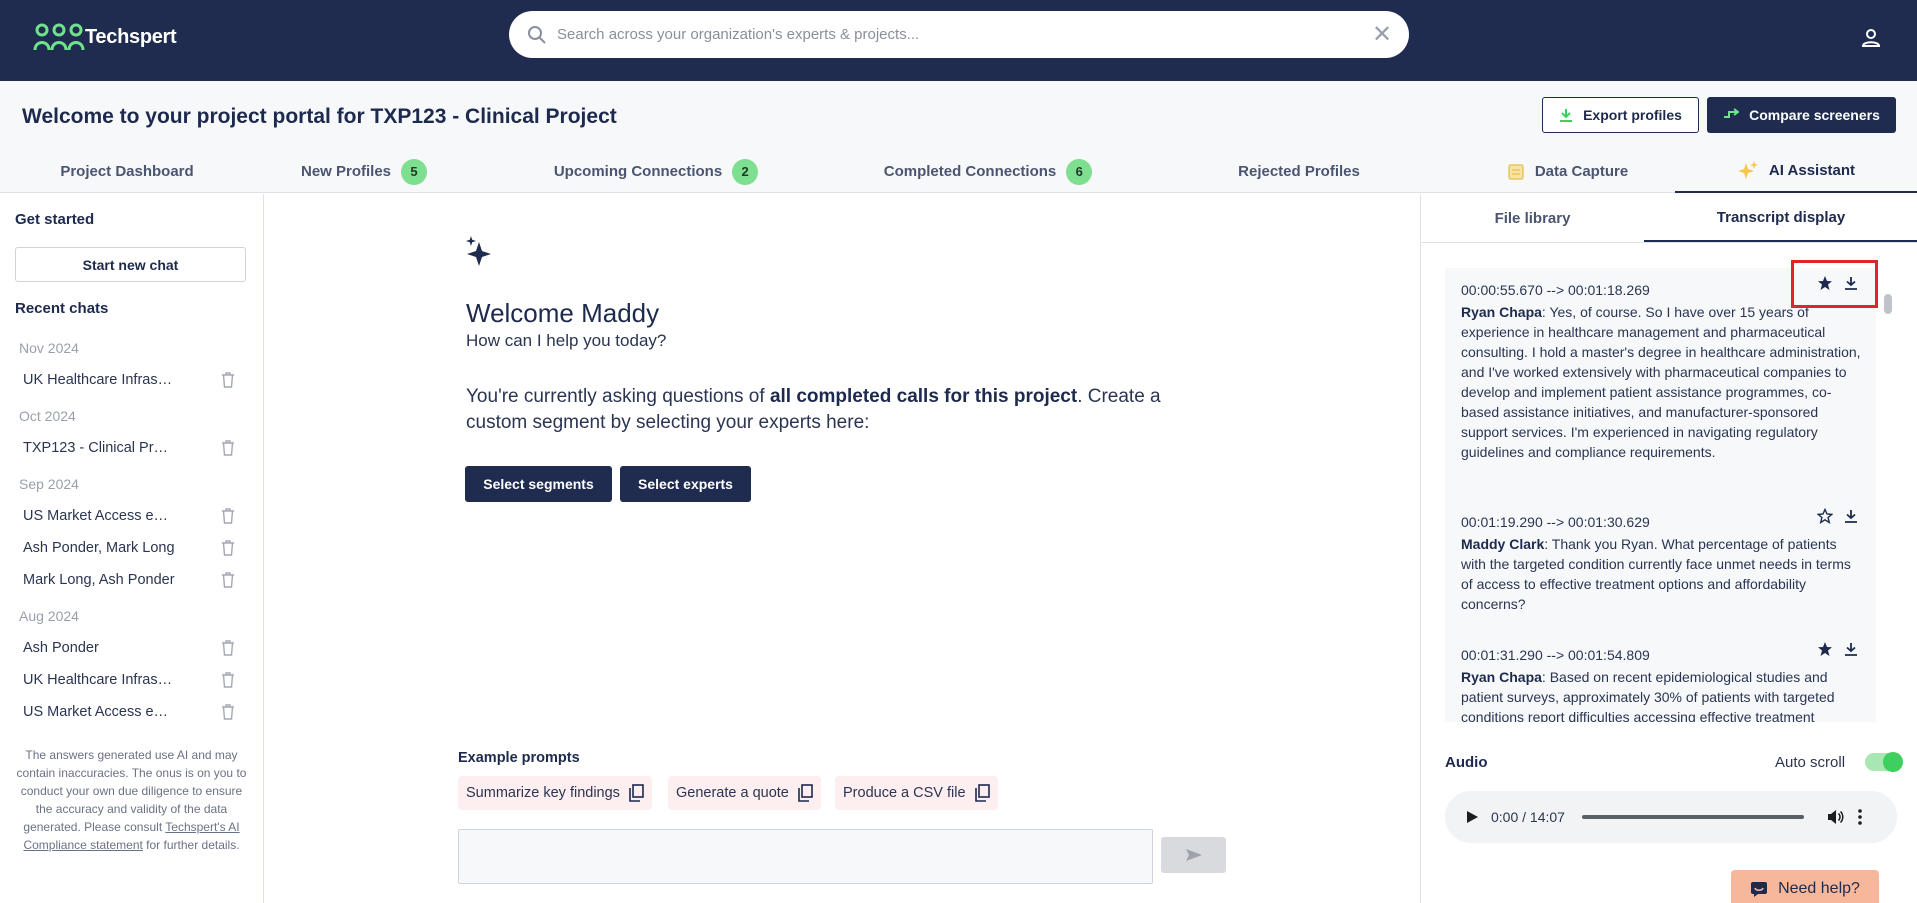 The image size is (1917, 903). I want to click on star-filled-icon, so click(1825, 649).